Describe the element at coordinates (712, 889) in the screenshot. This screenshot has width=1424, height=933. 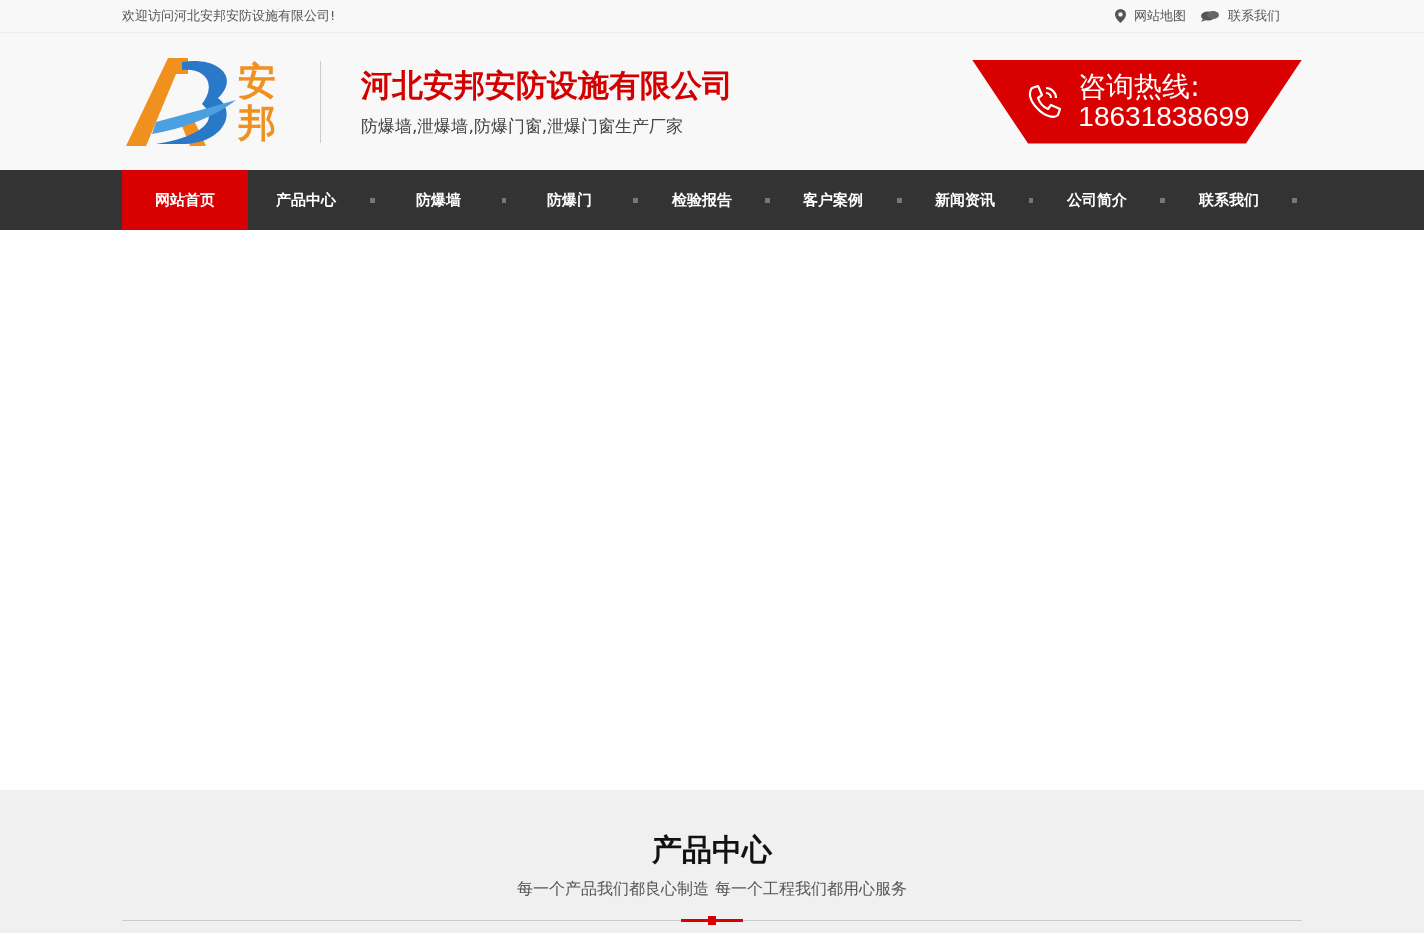
I see `section-subtitle: 每一个产品我们都良心制造 每一个工程我们都用心服务` at that location.